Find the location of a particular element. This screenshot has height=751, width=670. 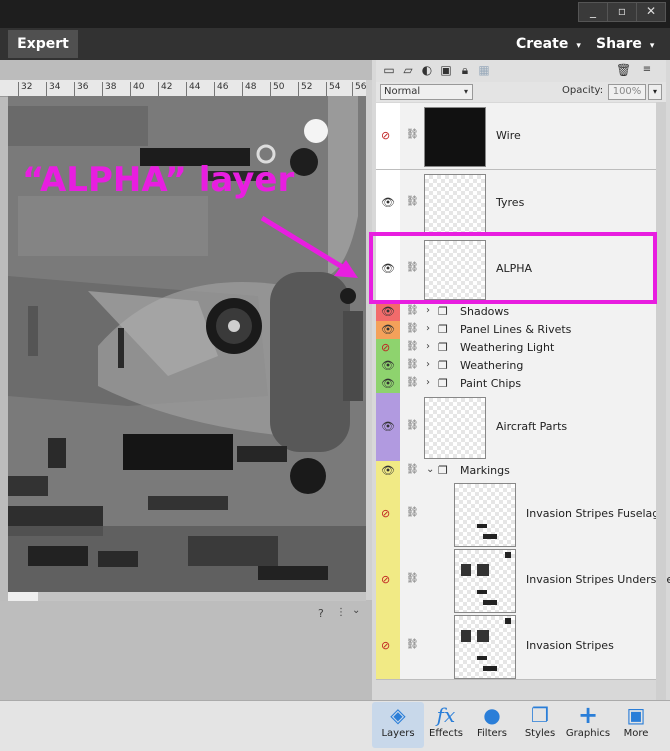

layer-name: Tyres is located at coordinates (510, 202).